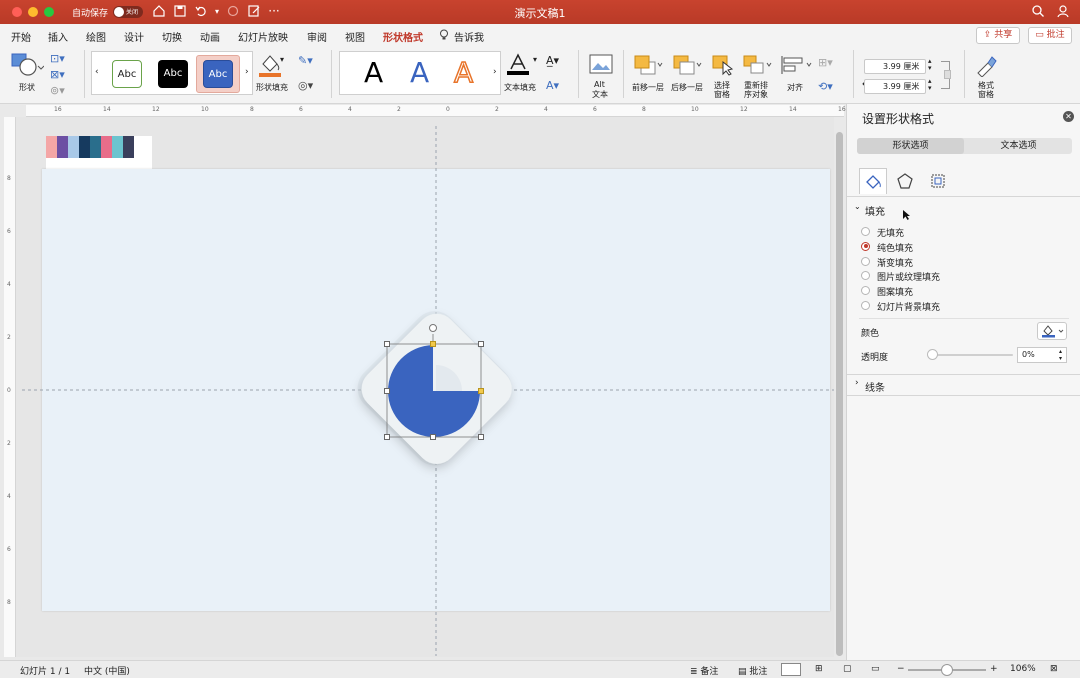 The height and width of the screenshot is (678, 1080). I want to click on fill-option-label: 无填充, so click(891, 234).